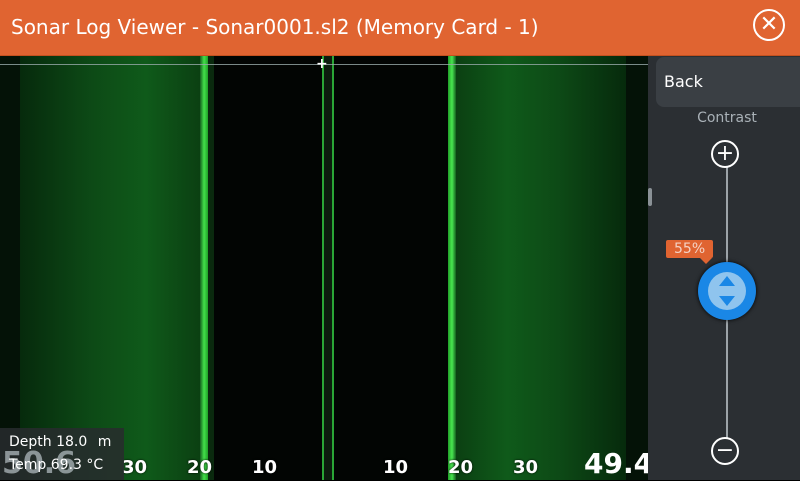 Image resolution: width=800 pixels, height=481 pixels. What do you see at coordinates (727, 281) in the screenshot?
I see `arrow-up-icon` at bounding box center [727, 281].